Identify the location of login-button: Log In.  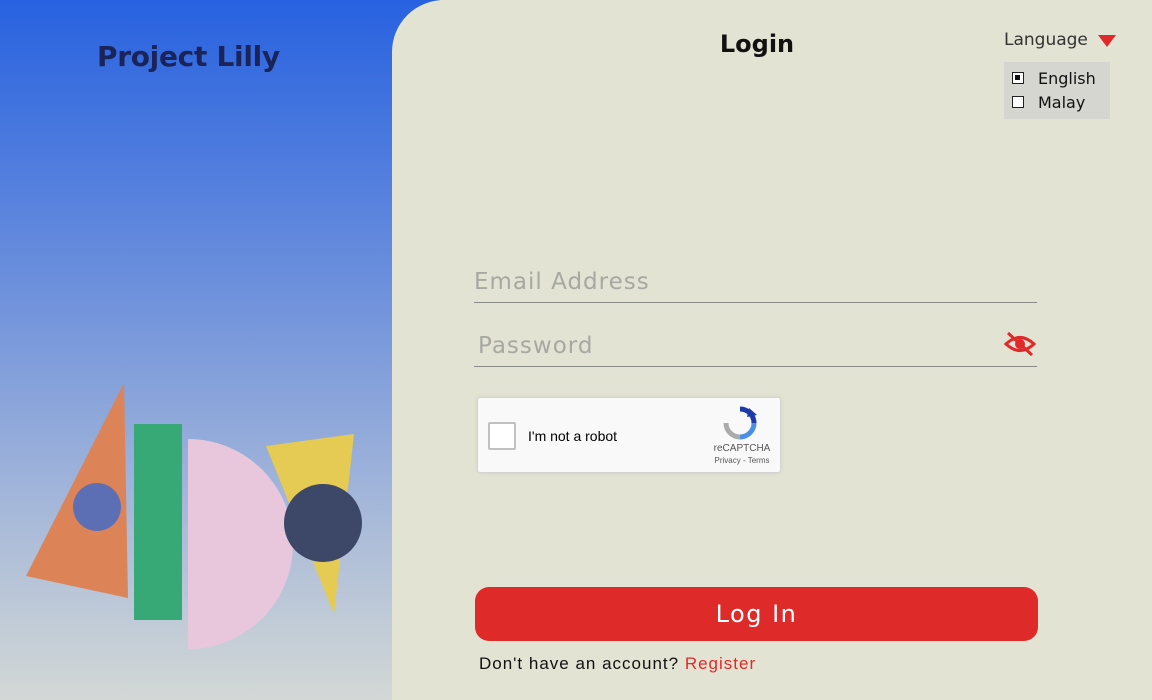
(756, 614).